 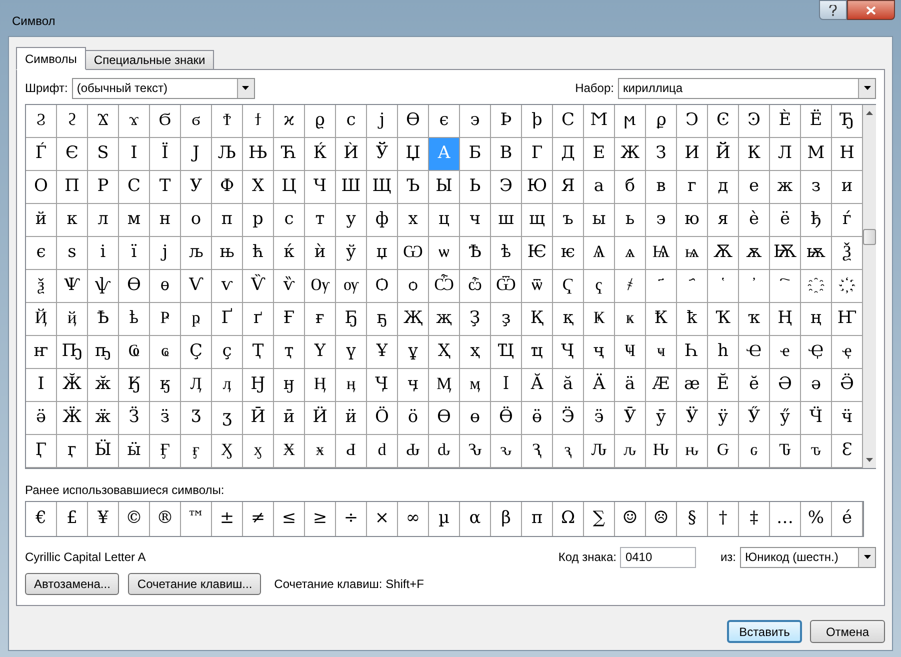 What do you see at coordinates (723, 121) in the screenshot?
I see `symbol-cell: Ͼ` at bounding box center [723, 121].